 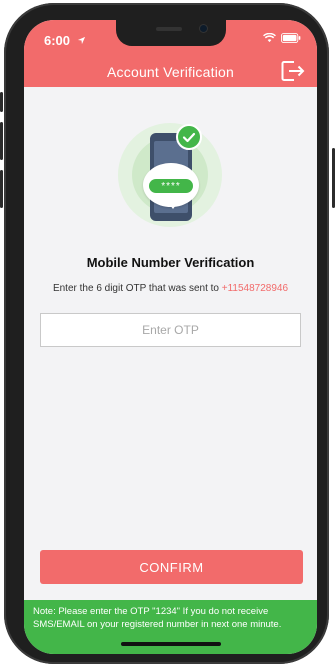 I want to click on front-camera, so click(x=203, y=28).